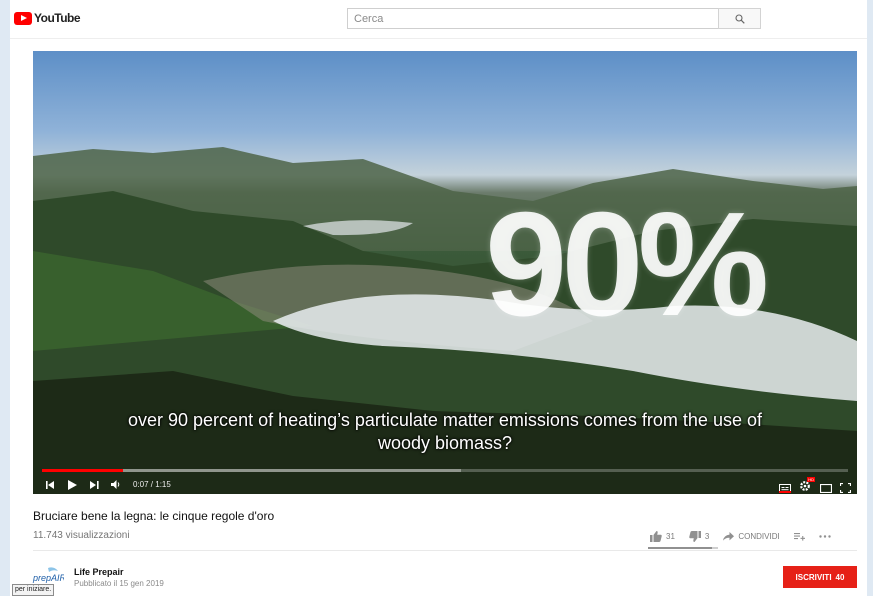  Describe the element at coordinates (840, 577) in the screenshot. I see `subscriber-count: 40` at that location.